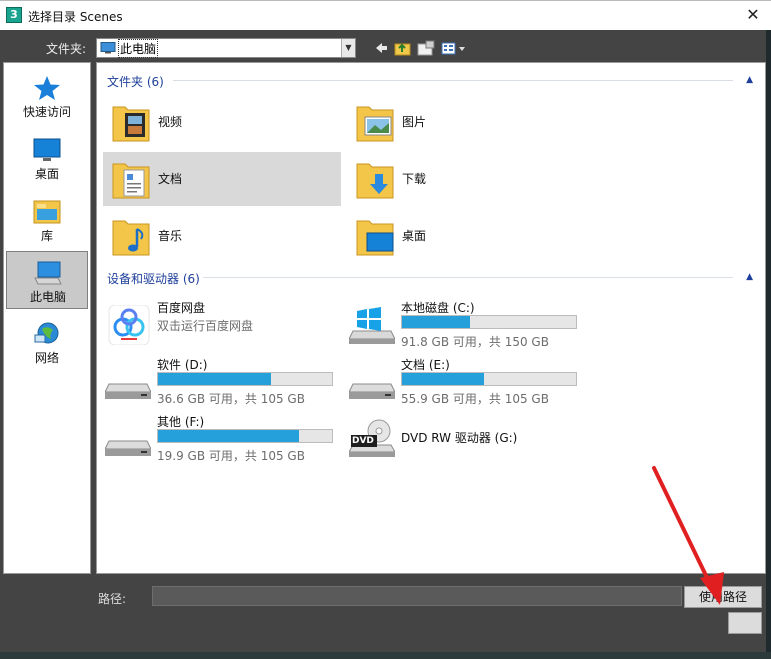  I want to click on desktop-folder-icon, so click(375, 238).